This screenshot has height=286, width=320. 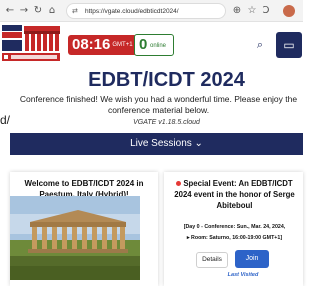 What do you see at coordinates (10, 11) in the screenshot?
I see `back-arrow-icon: ←` at bounding box center [10, 11].